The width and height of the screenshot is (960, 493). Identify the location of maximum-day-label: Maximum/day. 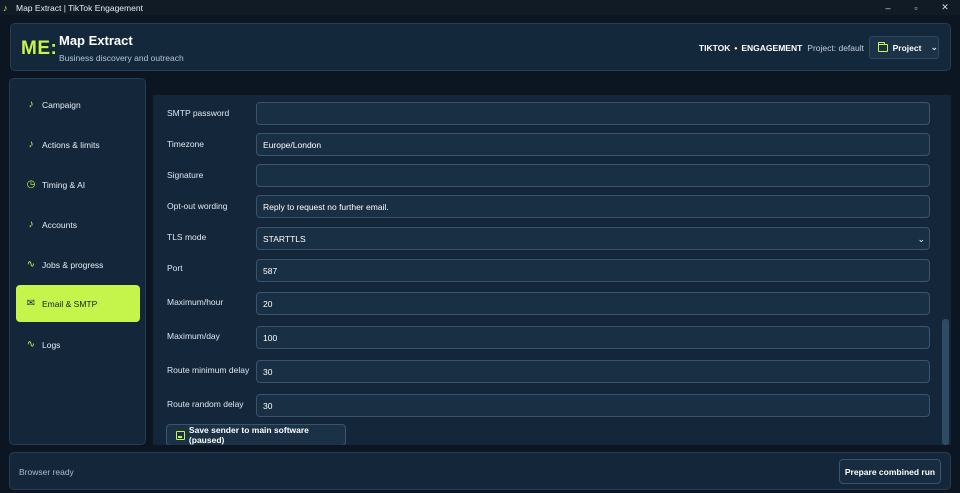
(193, 336).